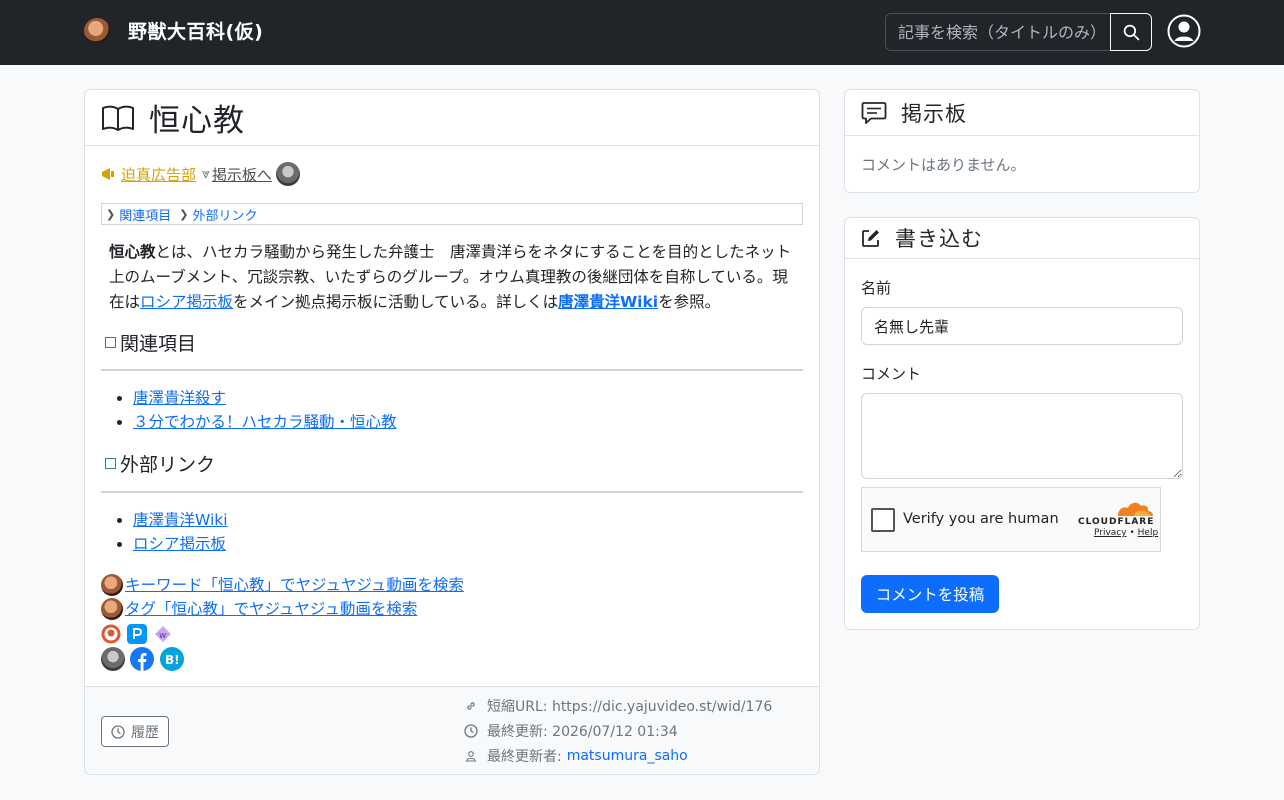 The image size is (1284, 800). I want to click on chat-text-icon, so click(874, 112).